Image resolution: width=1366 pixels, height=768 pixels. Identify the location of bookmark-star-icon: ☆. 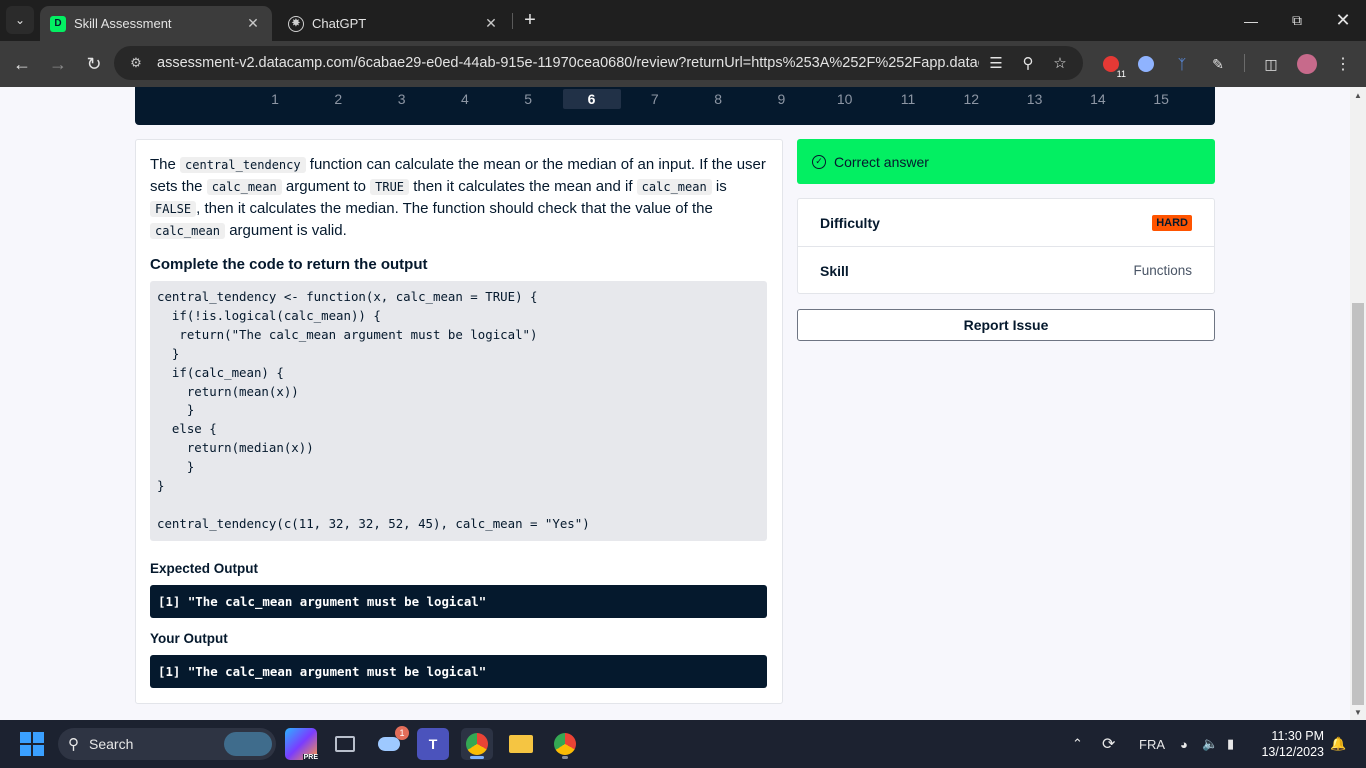
(1060, 63).